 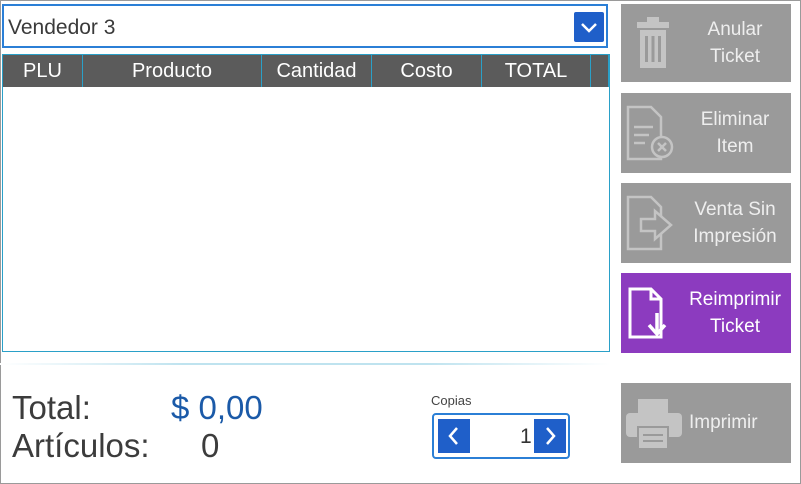 What do you see at coordinates (305, 364) in the screenshot?
I see `section-divider` at bounding box center [305, 364].